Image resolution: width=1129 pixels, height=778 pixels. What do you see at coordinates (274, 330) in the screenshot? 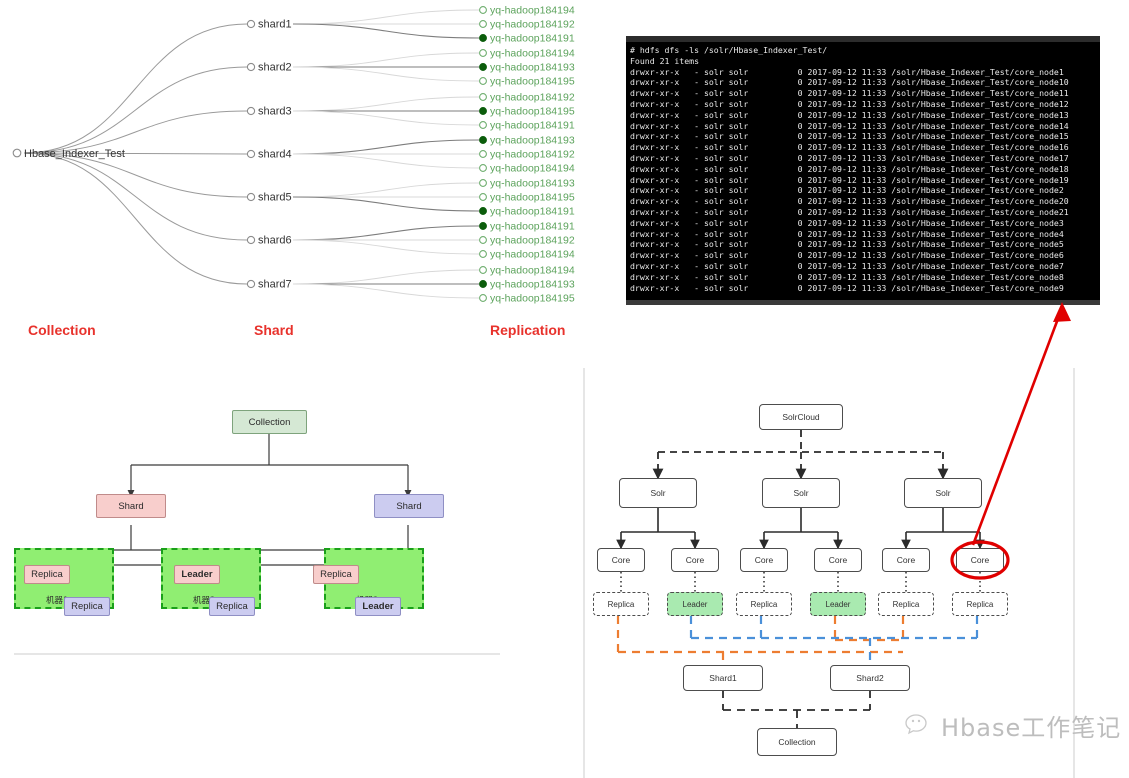
I see `tier-label-shard: Shard` at bounding box center [274, 330].